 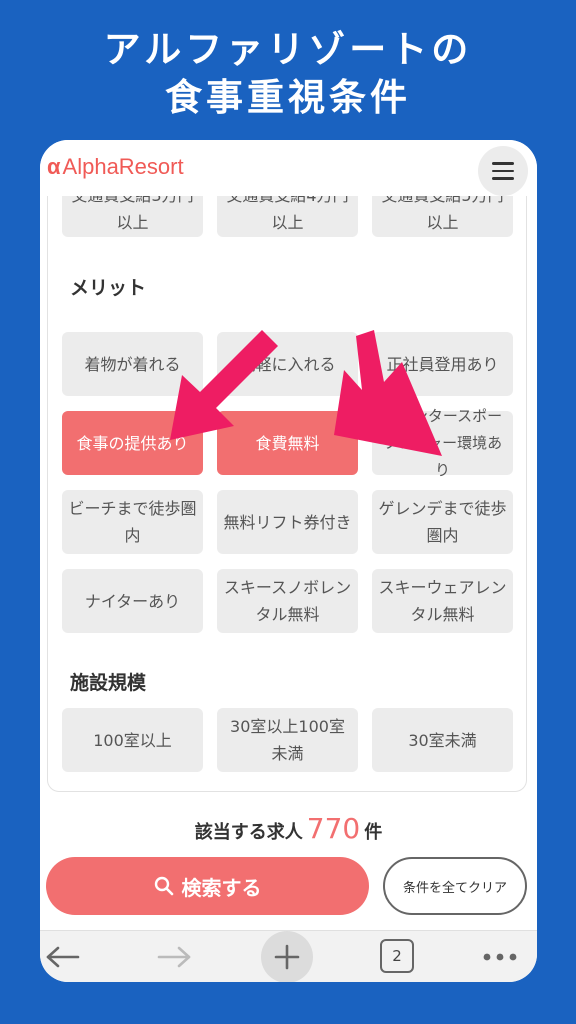 I want to click on tile-label: 100室以上, so click(x=132, y=740).